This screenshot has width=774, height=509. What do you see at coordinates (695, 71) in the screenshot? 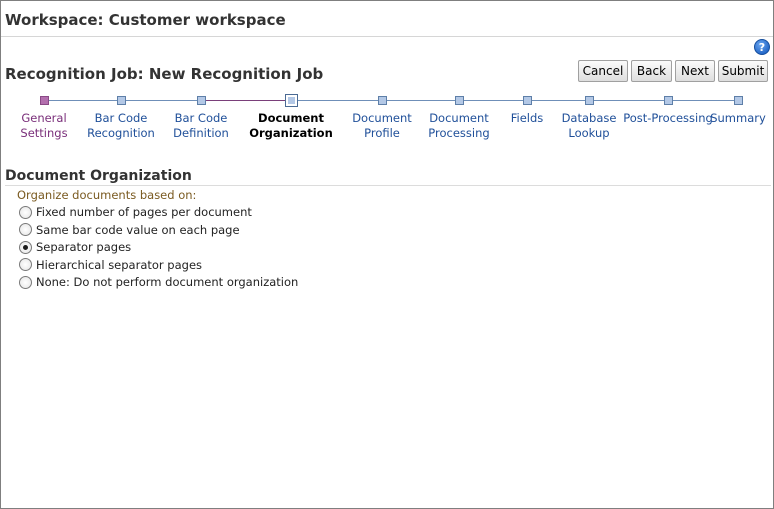
I see `next-button: Next` at bounding box center [695, 71].